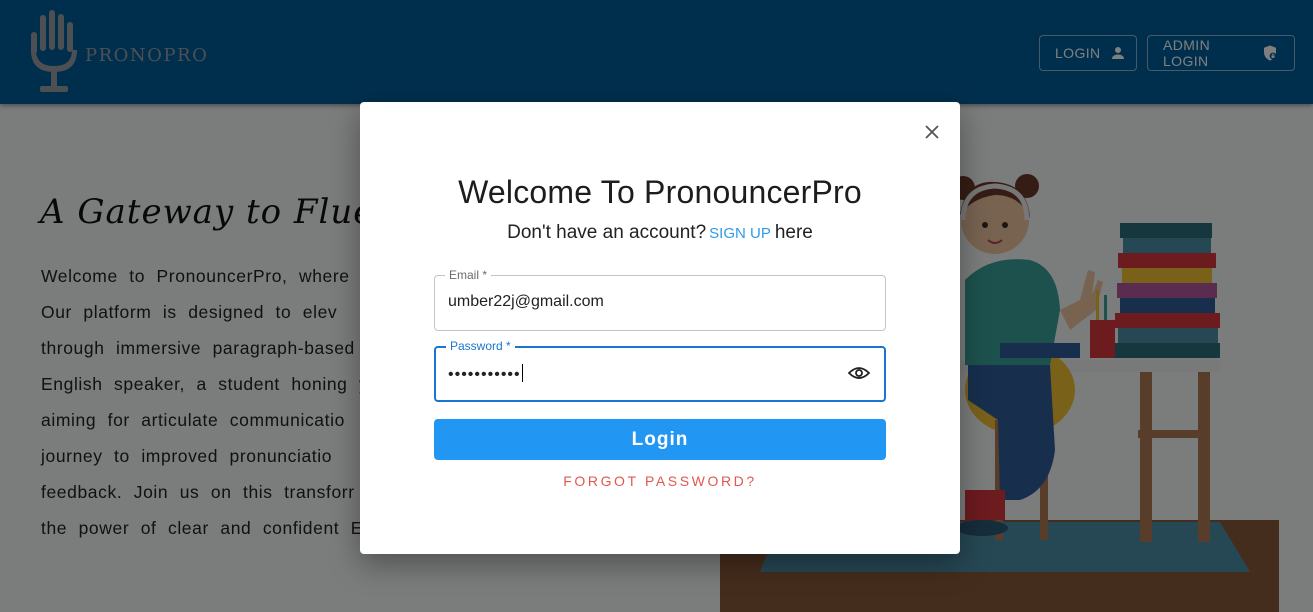 This screenshot has width=1313, height=612. What do you see at coordinates (480, 346) in the screenshot?
I see `password-label: Password *` at bounding box center [480, 346].